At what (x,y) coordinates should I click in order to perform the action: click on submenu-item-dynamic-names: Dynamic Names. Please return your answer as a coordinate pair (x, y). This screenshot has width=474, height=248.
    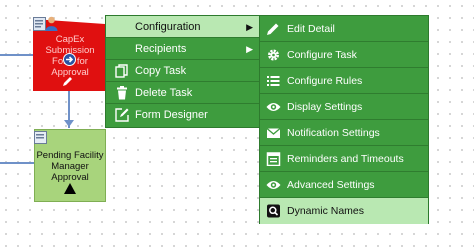
    Looking at the image, I should click on (344, 211).